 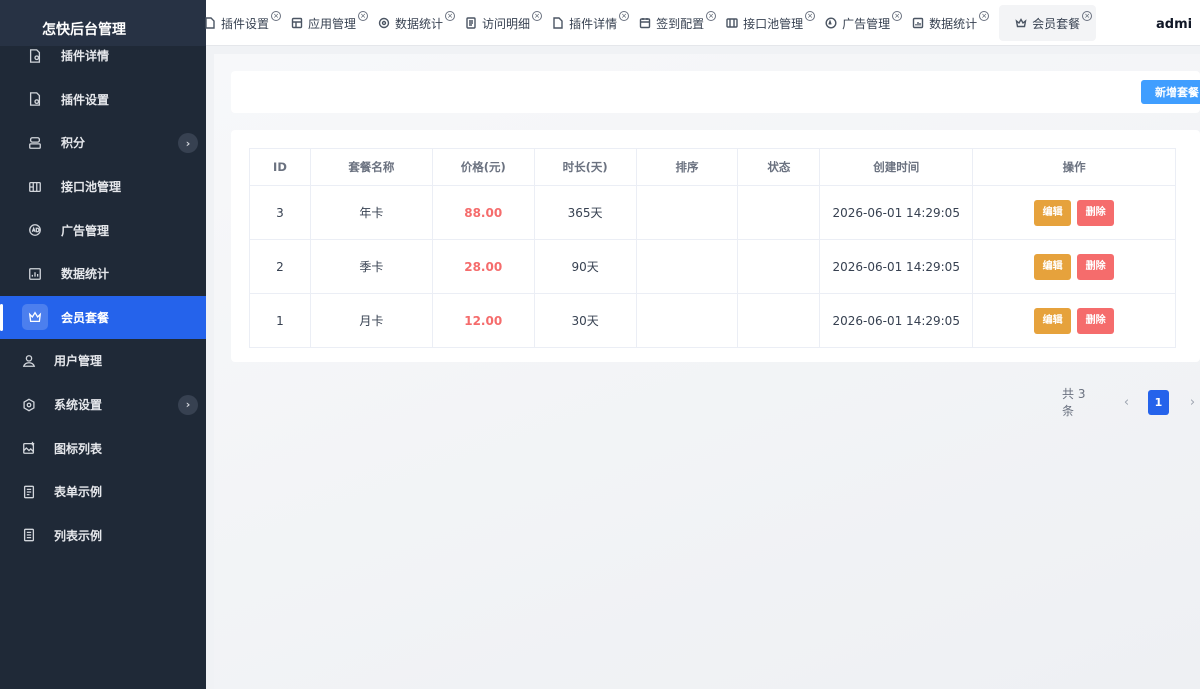 I want to click on cell-id: 1, so click(x=280, y=320).